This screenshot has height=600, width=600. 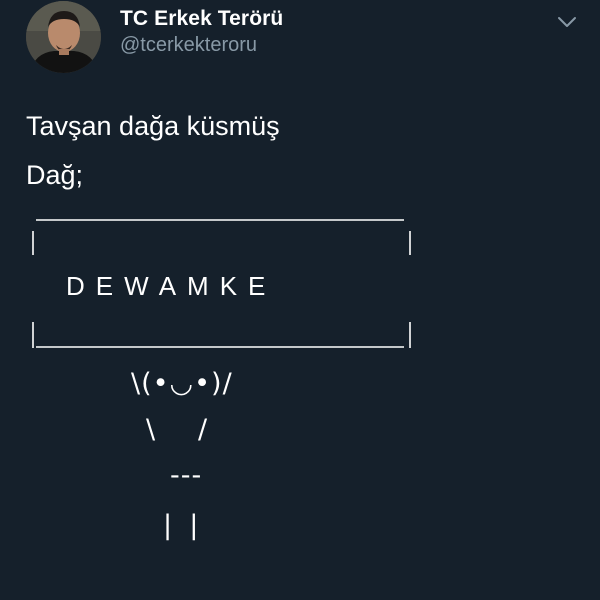 I want to click on tweet-text-line: Tavşan dağa küsmüş, so click(x=153, y=126).